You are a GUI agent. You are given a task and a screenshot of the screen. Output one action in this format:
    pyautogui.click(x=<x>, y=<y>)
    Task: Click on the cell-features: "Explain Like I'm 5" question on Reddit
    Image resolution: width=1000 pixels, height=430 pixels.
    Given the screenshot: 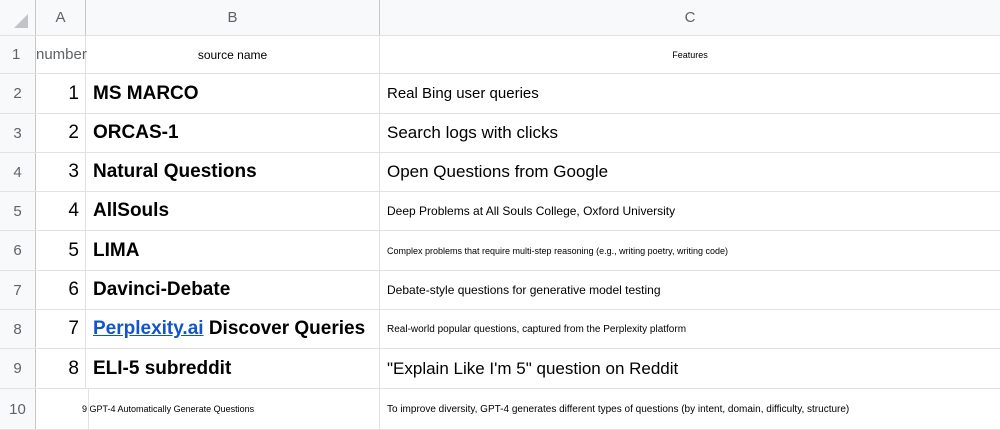 What is the action you would take?
    pyautogui.click(x=690, y=368)
    